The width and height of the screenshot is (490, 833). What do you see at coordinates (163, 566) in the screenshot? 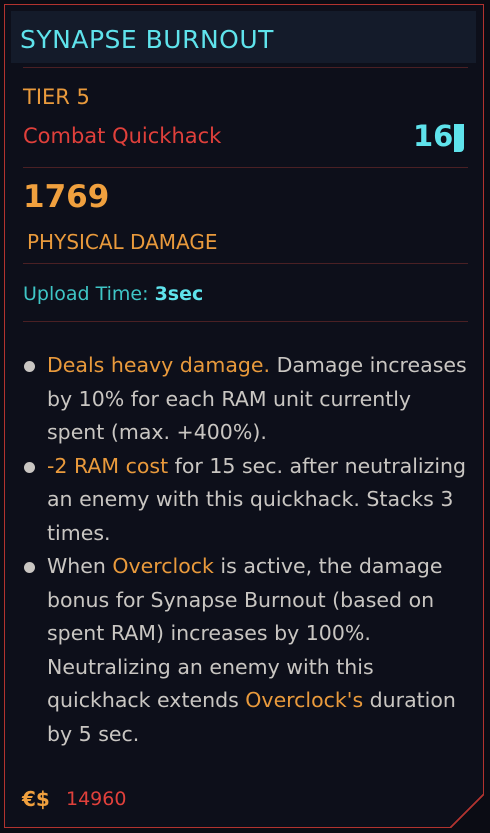
I see `effect-highlight: Overclock` at bounding box center [163, 566].